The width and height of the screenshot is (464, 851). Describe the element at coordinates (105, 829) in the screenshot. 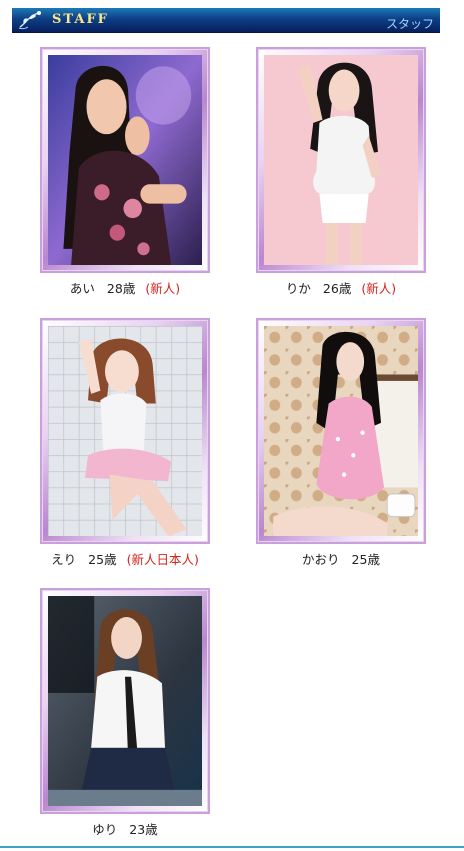

I see `staff-name: ゆり` at that location.